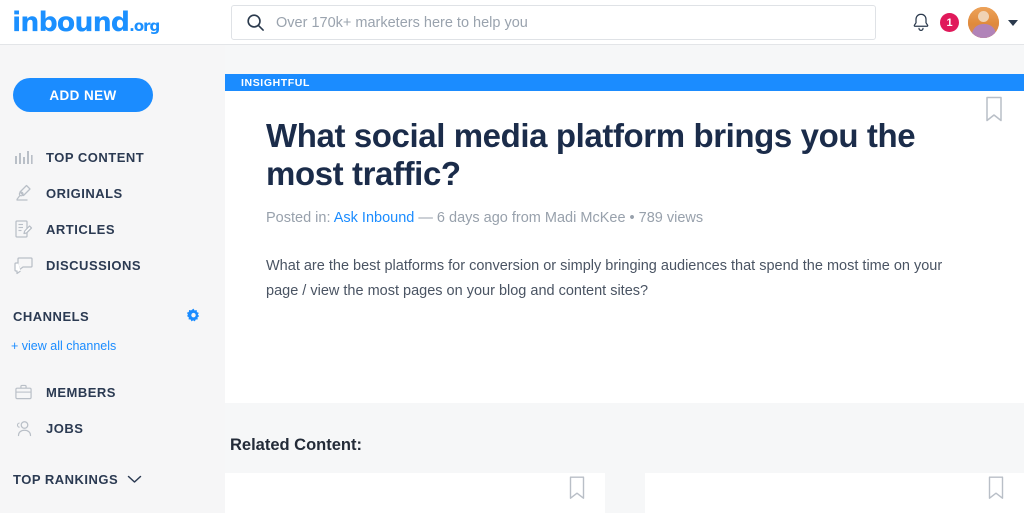 This screenshot has width=1024, height=513. I want to click on related-content-heading: Related Content:, so click(296, 445).